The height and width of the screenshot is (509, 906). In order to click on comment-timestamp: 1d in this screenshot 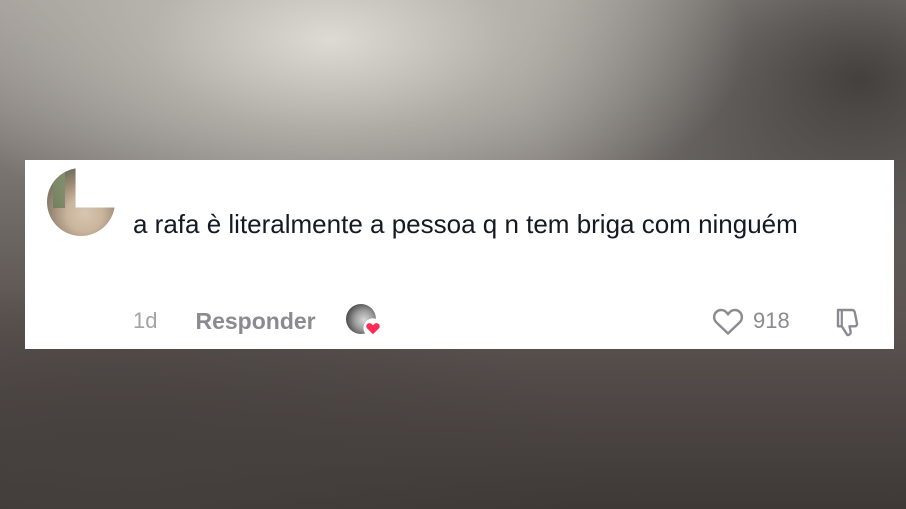, I will do `click(145, 320)`.